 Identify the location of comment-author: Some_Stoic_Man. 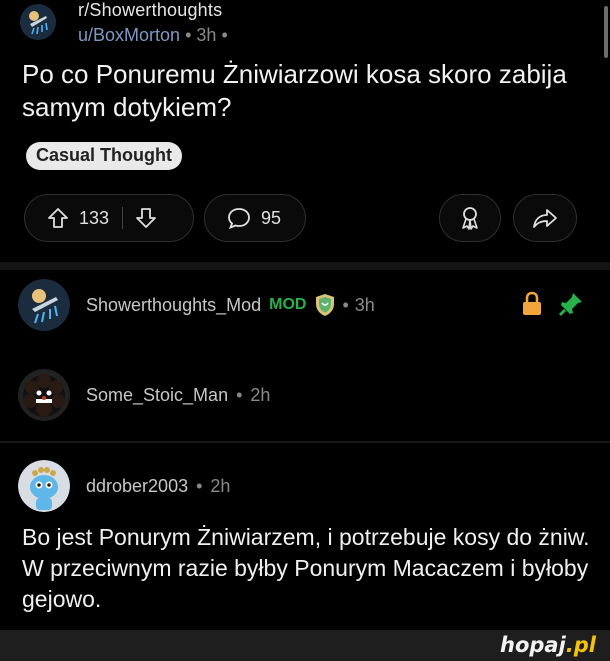
(157, 395).